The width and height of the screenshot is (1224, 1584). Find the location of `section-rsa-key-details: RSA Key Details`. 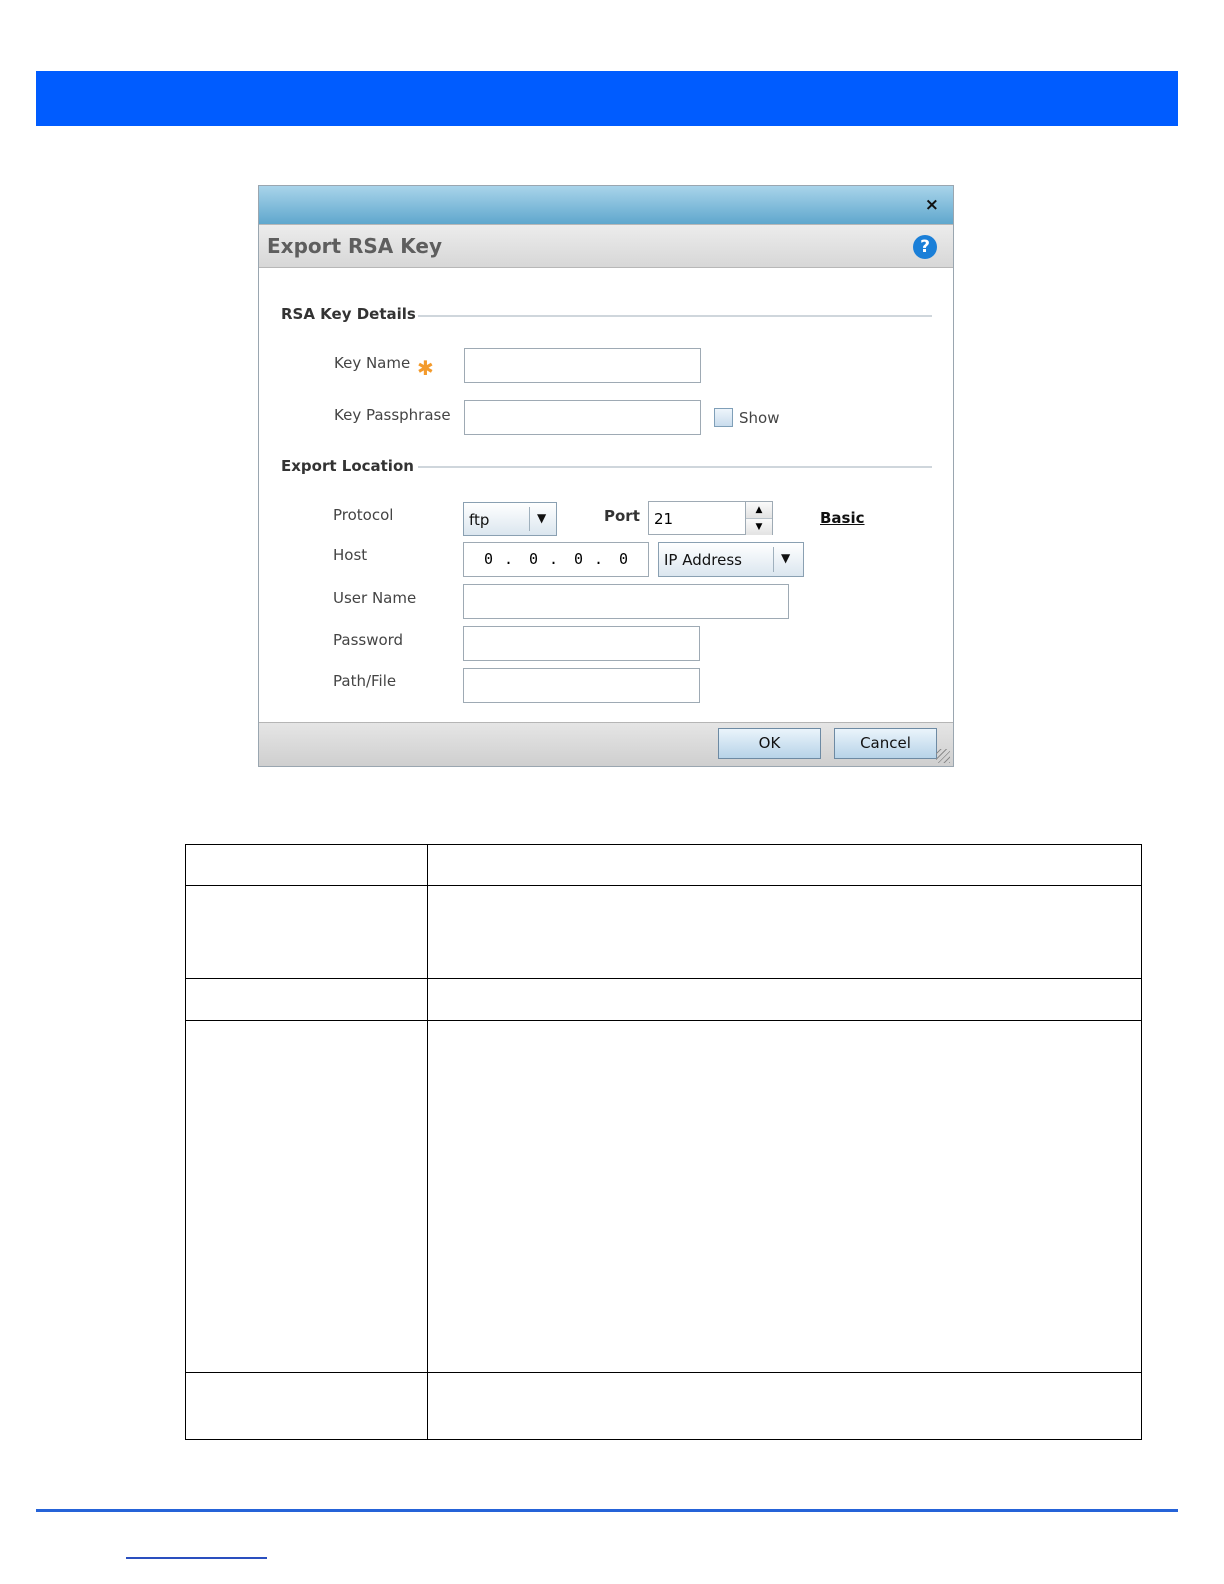

section-rsa-key-details: RSA Key Details is located at coordinates (348, 314).